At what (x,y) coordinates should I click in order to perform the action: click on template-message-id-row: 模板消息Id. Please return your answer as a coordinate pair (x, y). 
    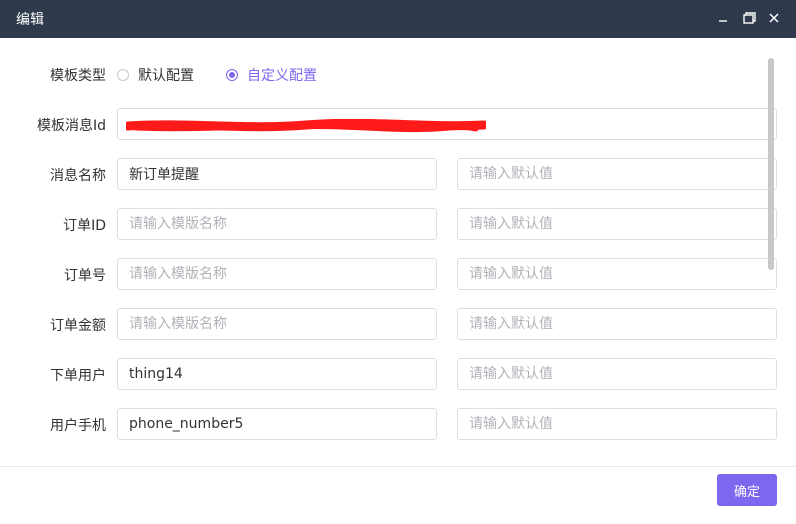
    Looking at the image, I should click on (398, 124).